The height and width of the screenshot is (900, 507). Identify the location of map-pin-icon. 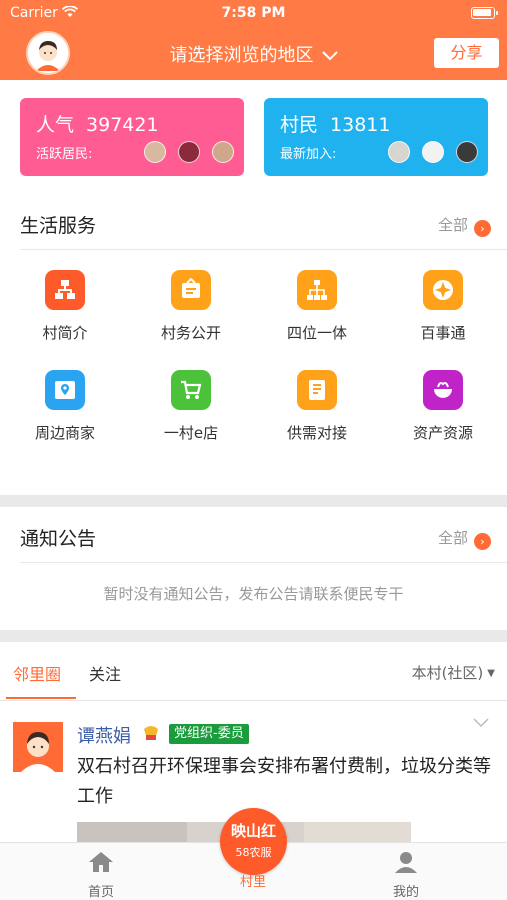
(65, 390).